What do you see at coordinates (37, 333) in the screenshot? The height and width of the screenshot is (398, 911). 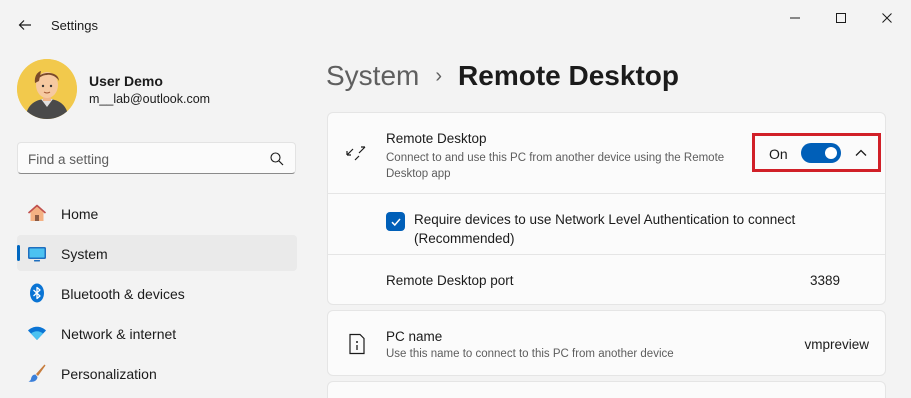 I see `wifi-icon` at bounding box center [37, 333].